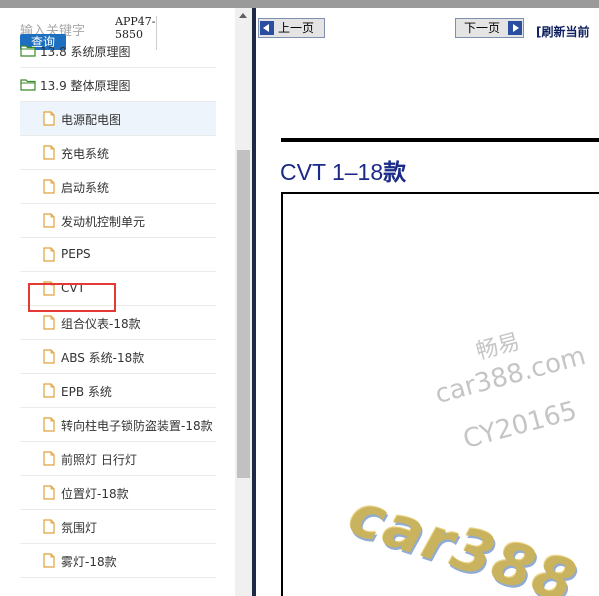  Describe the element at coordinates (85, 188) in the screenshot. I see `tree-item-label: 启动系统` at that location.